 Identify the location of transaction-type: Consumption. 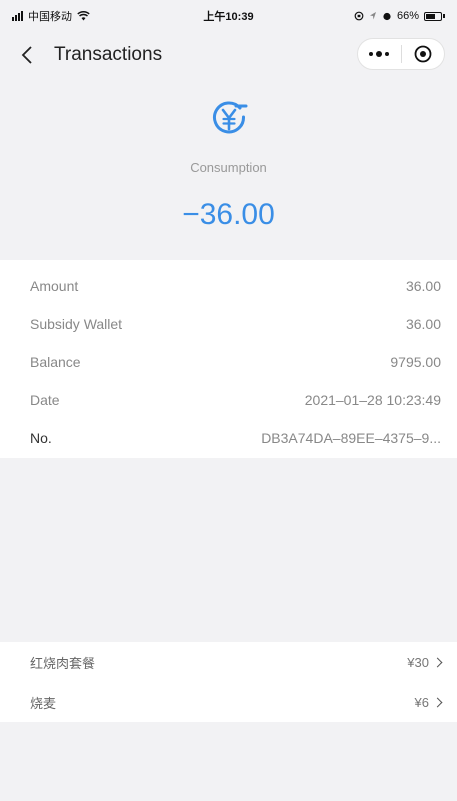
(228, 167).